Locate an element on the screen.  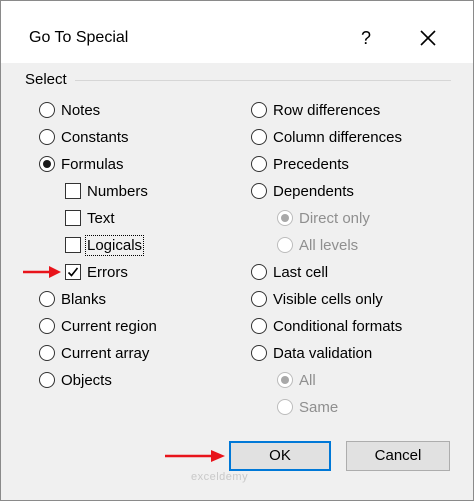
radio-label: Direct only is located at coordinates (334, 218).